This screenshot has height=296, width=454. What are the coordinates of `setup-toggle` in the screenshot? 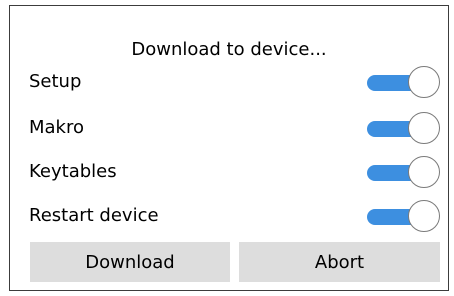 It's located at (404, 83).